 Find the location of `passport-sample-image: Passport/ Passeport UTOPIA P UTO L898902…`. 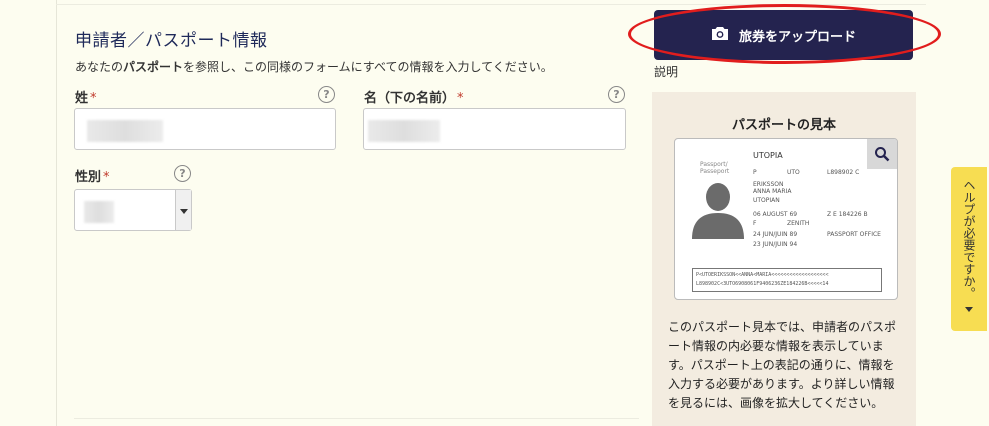

passport-sample-image: Passport/ Passeport UTOPIA P UTO L898902… is located at coordinates (786, 219).